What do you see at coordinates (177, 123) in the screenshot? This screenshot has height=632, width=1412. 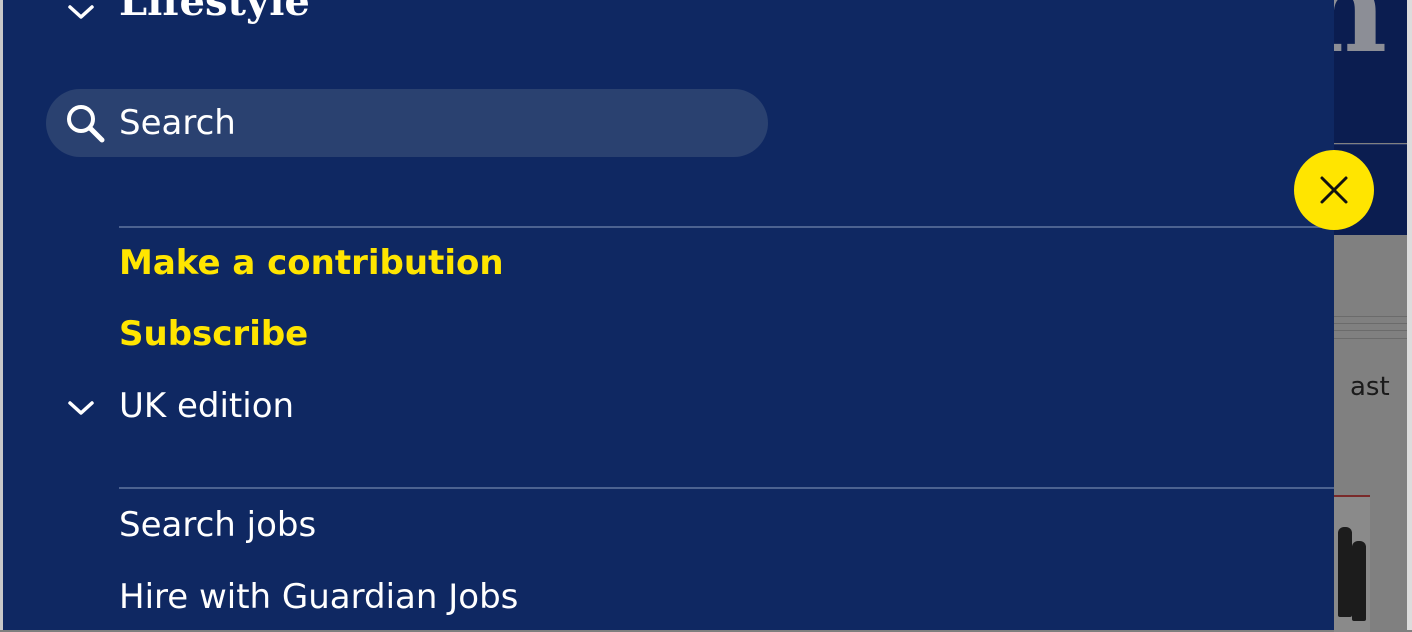 I see `search-label: Search` at bounding box center [177, 123].